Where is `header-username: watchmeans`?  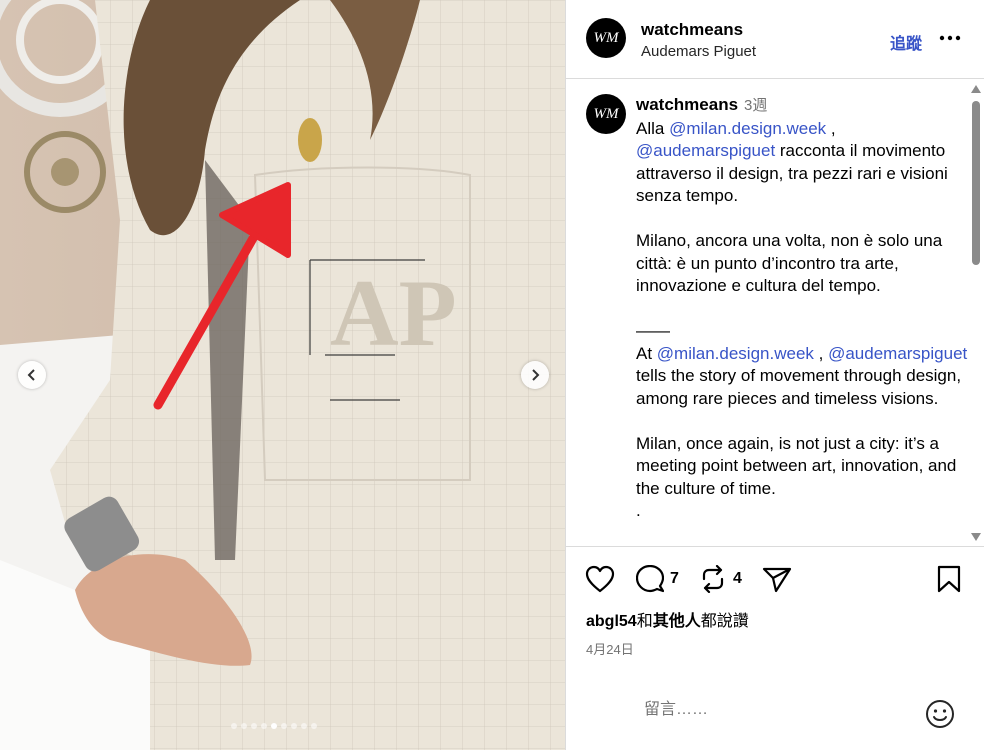 header-username: watchmeans is located at coordinates (692, 30).